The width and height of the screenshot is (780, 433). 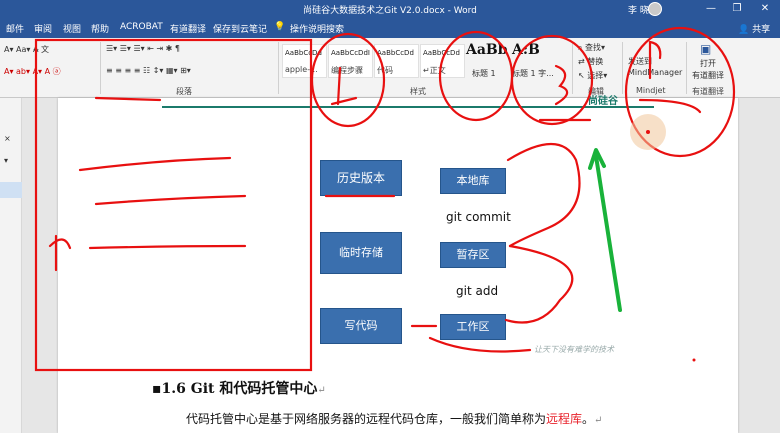 I want to click on font-color-icon: A▾ ab▾ A▾ A ⓐ, so click(x=32, y=71).